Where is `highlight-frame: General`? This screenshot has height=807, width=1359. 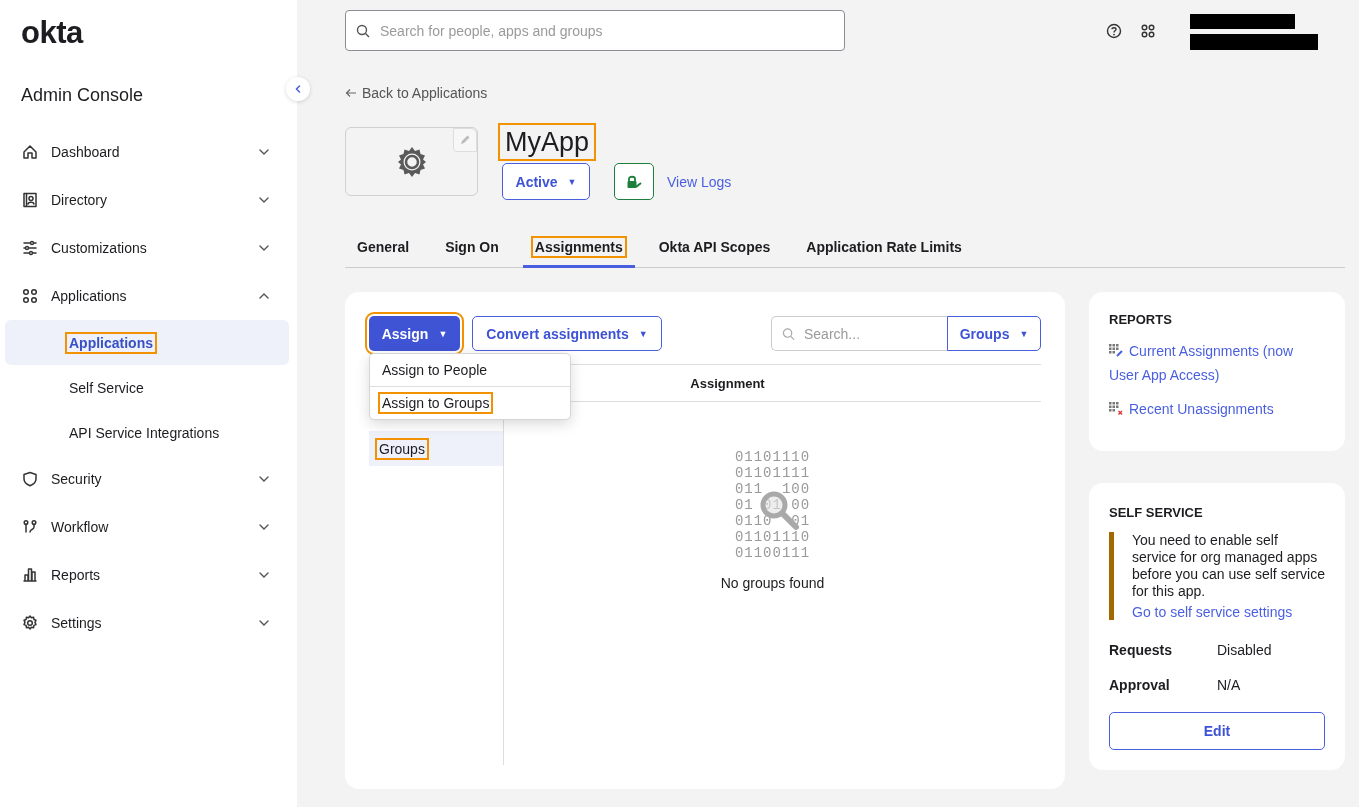
highlight-frame: General is located at coordinates (383, 246).